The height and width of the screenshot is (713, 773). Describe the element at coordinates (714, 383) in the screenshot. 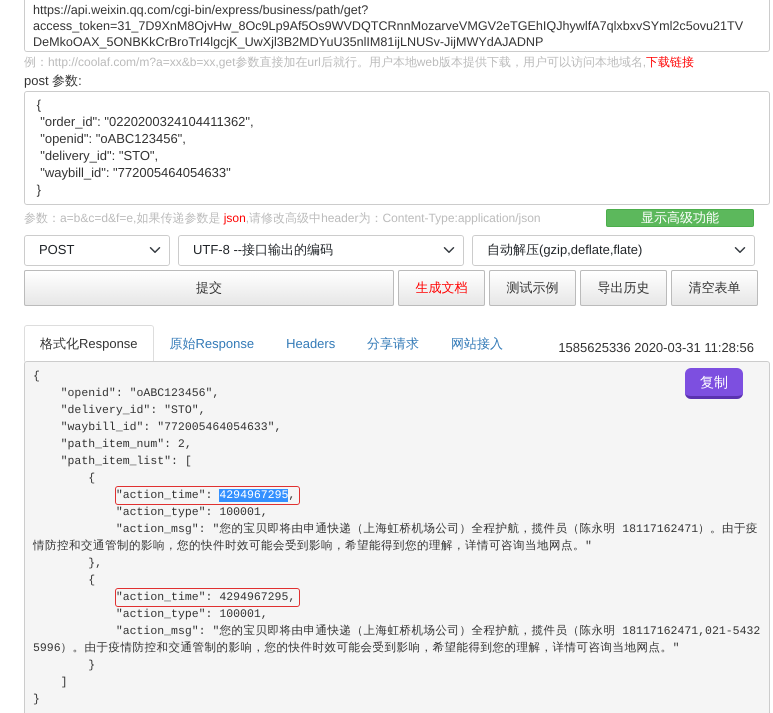

I see `copy-button: 复制` at that location.